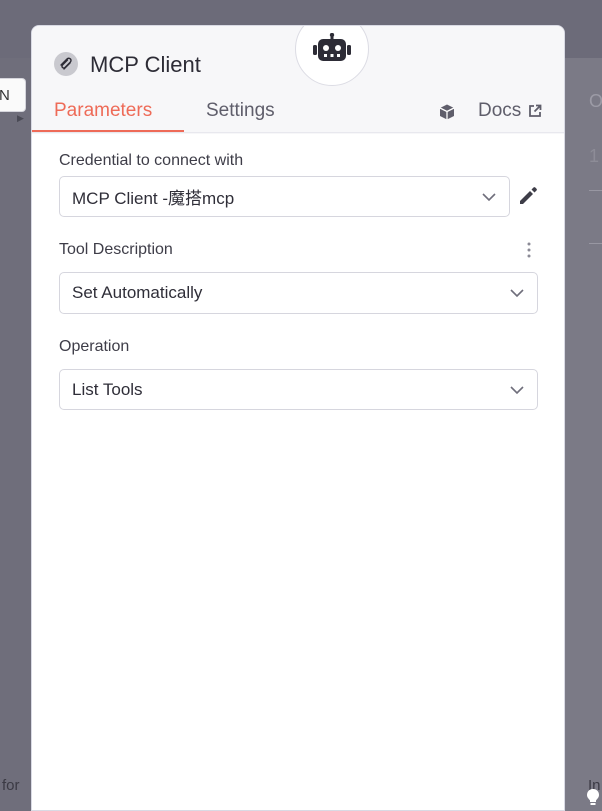 The image size is (602, 811). What do you see at coordinates (107, 389) in the screenshot?
I see `operation-value: List Tools` at bounding box center [107, 389].